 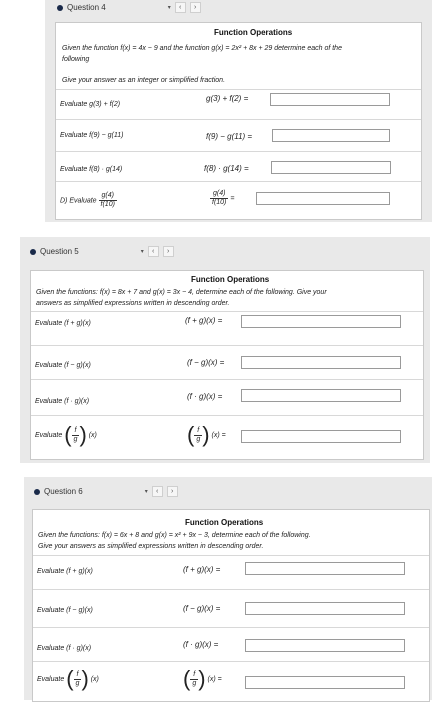 I want to click on row-label-text: D) Evaluate, so click(x=78, y=201).